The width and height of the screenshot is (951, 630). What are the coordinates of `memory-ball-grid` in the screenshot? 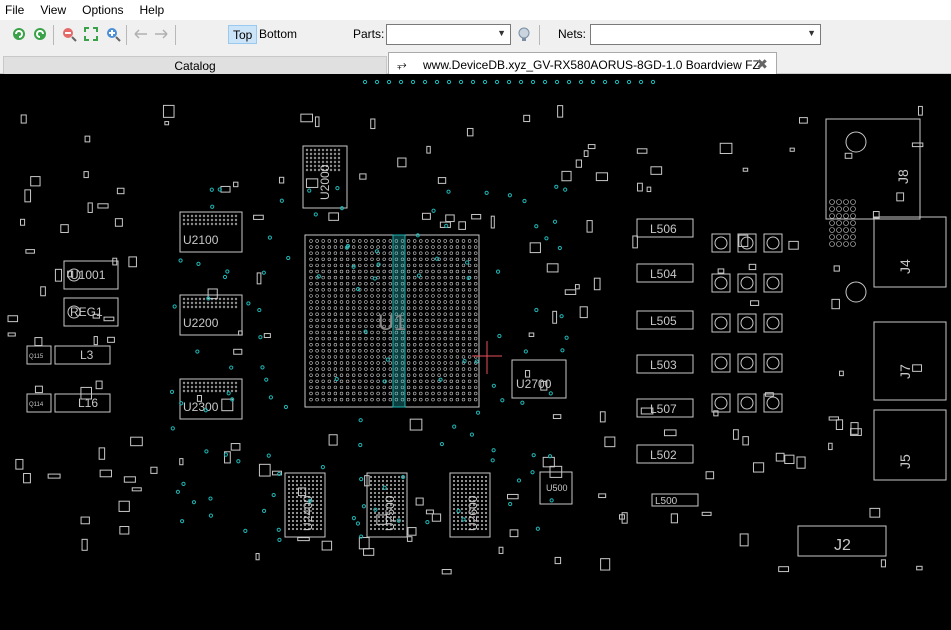 It's located at (210, 387).